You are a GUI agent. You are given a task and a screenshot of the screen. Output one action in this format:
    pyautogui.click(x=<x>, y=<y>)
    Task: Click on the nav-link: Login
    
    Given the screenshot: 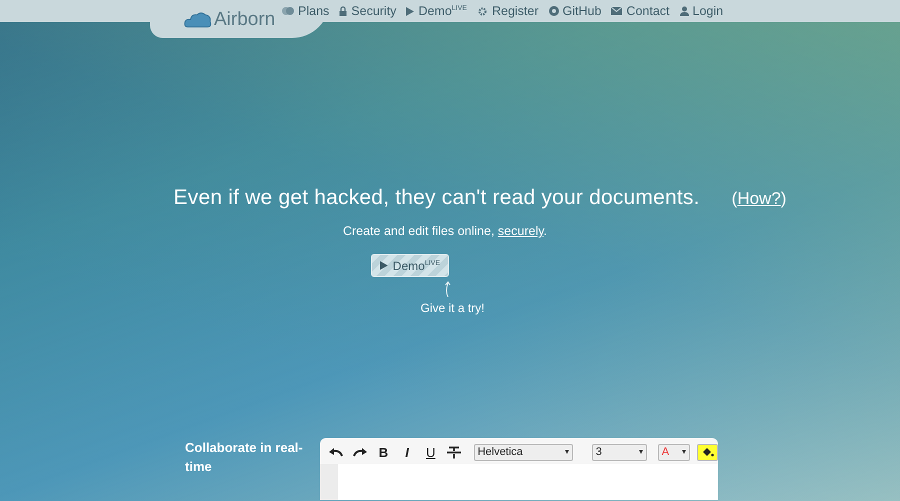 What is the action you would take?
    pyautogui.click(x=702, y=11)
    